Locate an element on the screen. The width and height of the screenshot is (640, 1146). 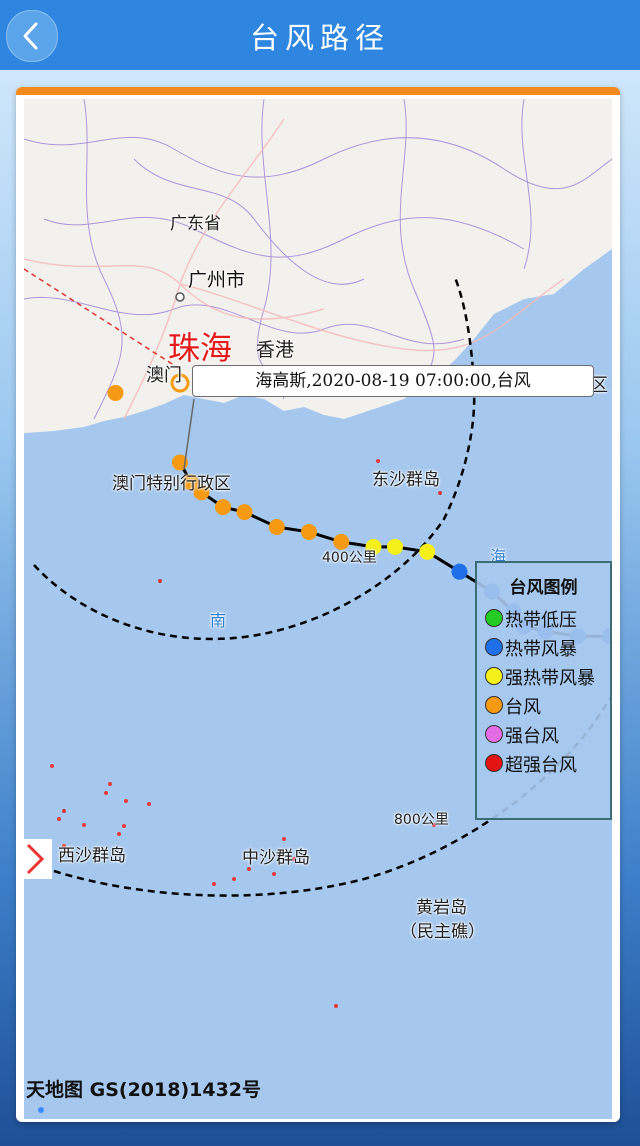
accent-bar is located at coordinates (318, 91).